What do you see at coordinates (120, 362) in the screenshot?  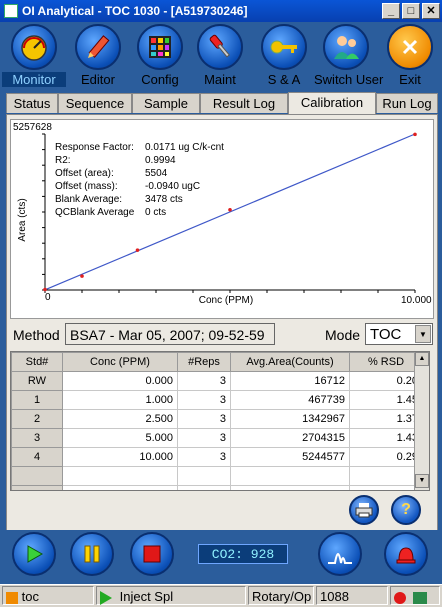 I see `col-header-conc: Conc (PPM)` at bounding box center [120, 362].